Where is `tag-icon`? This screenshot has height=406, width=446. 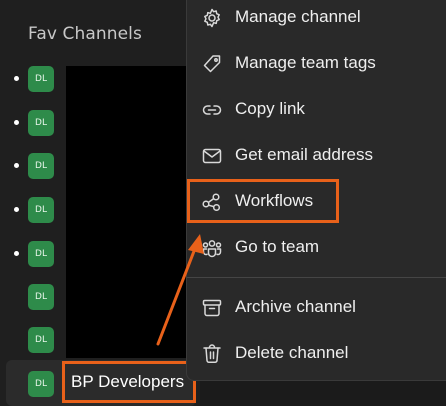
tag-icon is located at coordinates (212, 64).